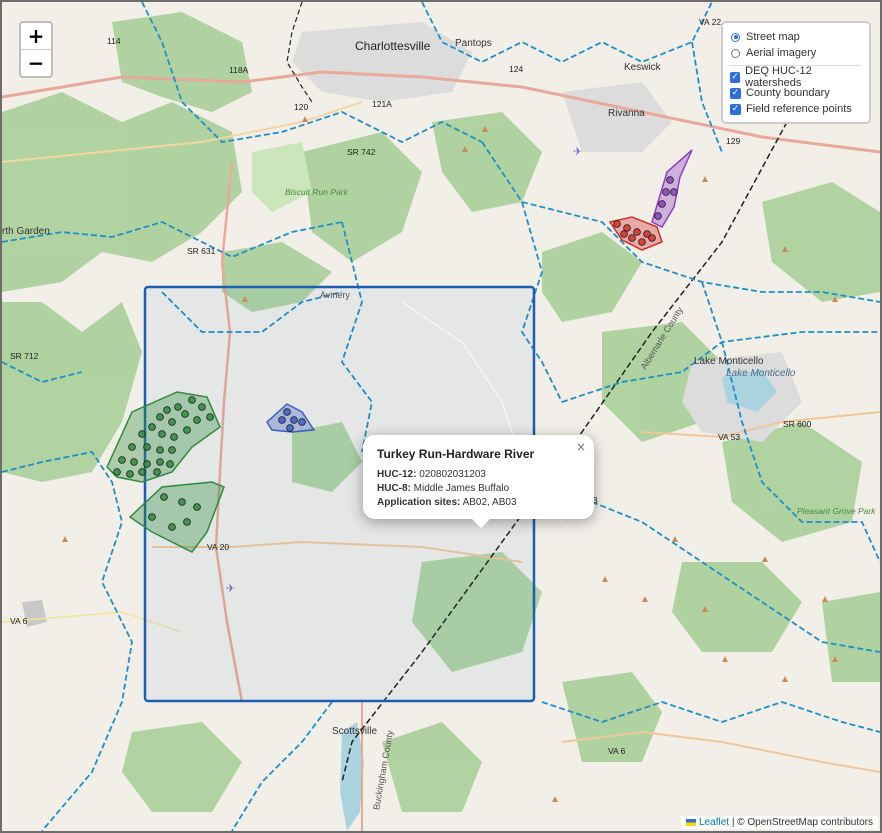 The height and width of the screenshot is (833, 882). What do you see at coordinates (489, 502) in the screenshot?
I see `popup-sites-value: AB02, AB03` at bounding box center [489, 502].